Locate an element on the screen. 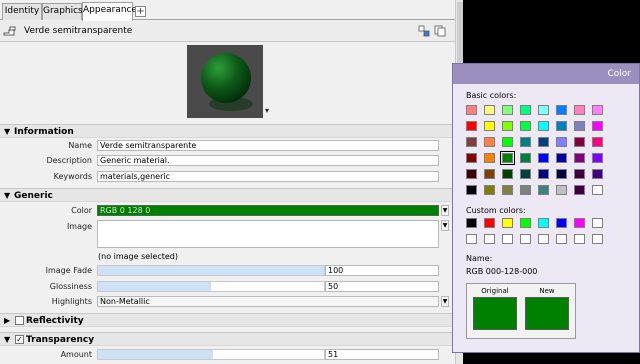 The image size is (640, 364). section-transparency: ▼ ✓ Transparency is located at coordinates (227, 339).